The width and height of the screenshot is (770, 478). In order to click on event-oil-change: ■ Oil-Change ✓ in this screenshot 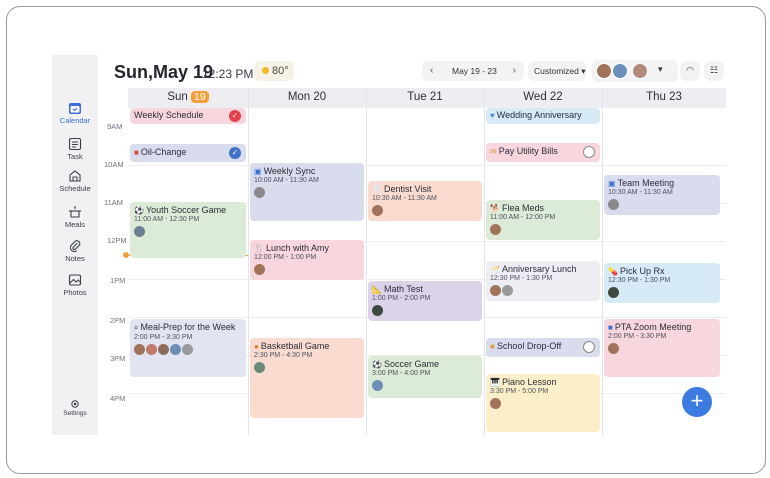, I will do `click(188, 153)`.